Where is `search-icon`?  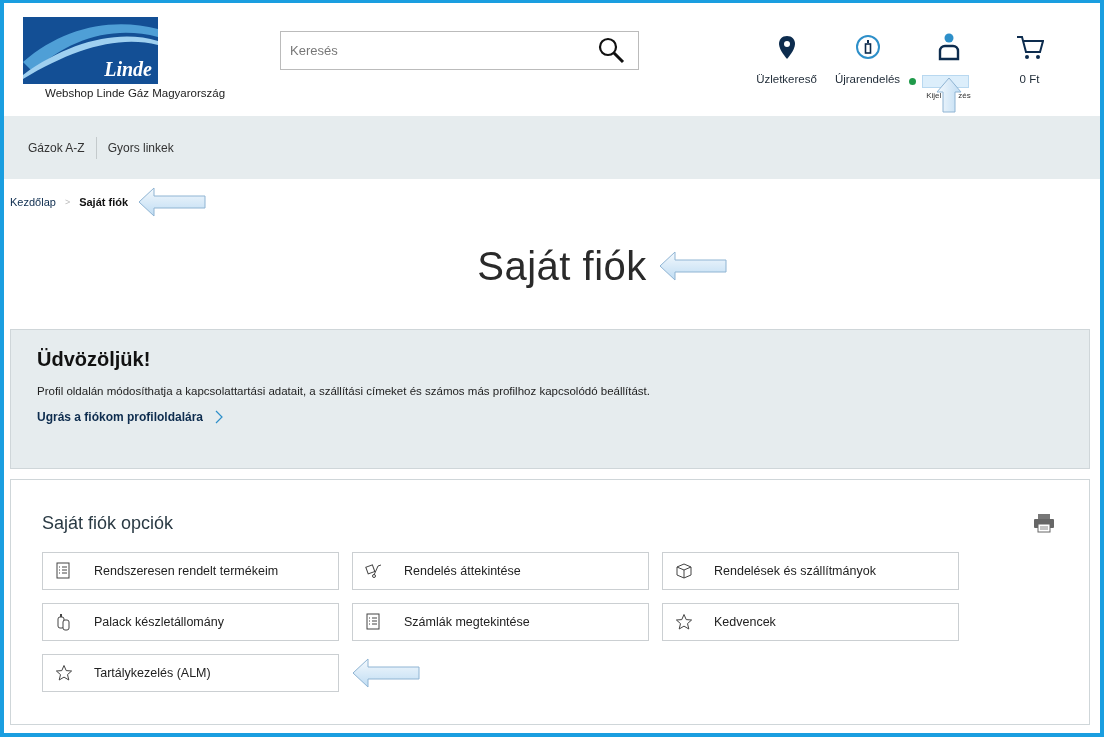
search-icon is located at coordinates (611, 50).